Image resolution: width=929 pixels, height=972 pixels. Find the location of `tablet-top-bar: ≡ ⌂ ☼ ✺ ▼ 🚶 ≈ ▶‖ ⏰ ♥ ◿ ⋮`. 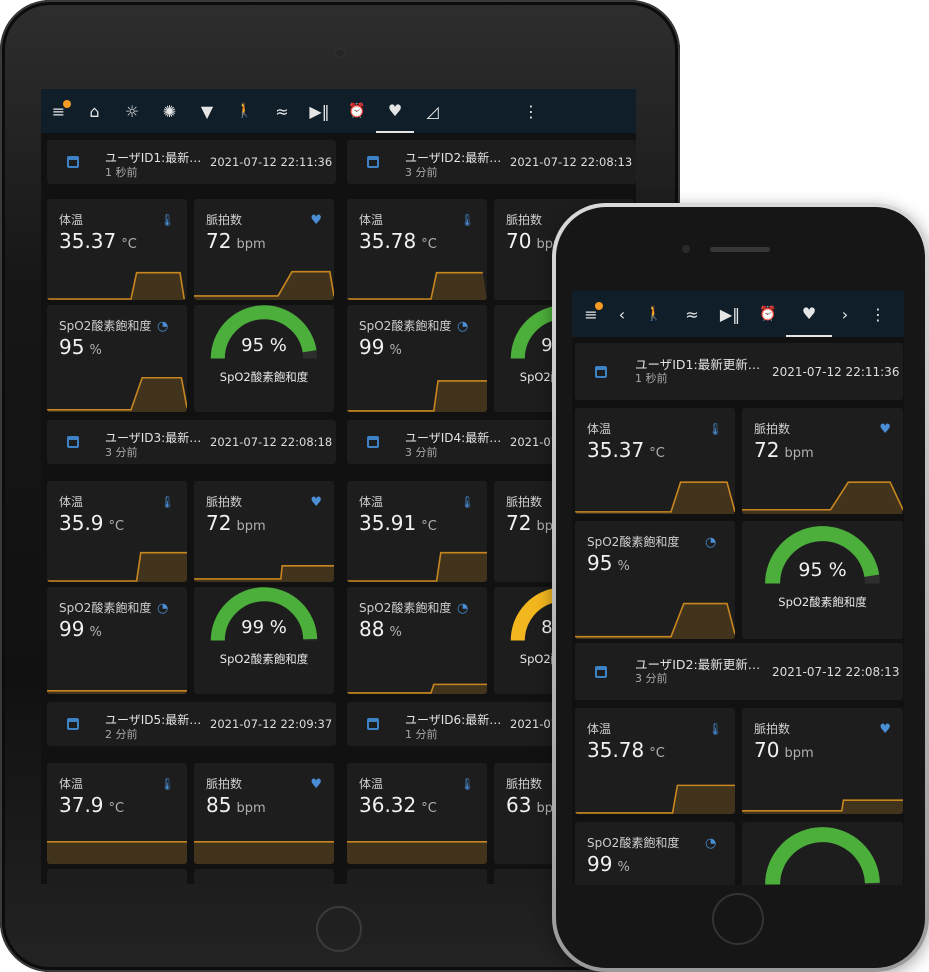

tablet-top-bar: ≡ ⌂ ☼ ✺ ▼ 🚶 ≈ ▶‖ ⏰ ♥ ◿ ⋮ is located at coordinates (338, 111).